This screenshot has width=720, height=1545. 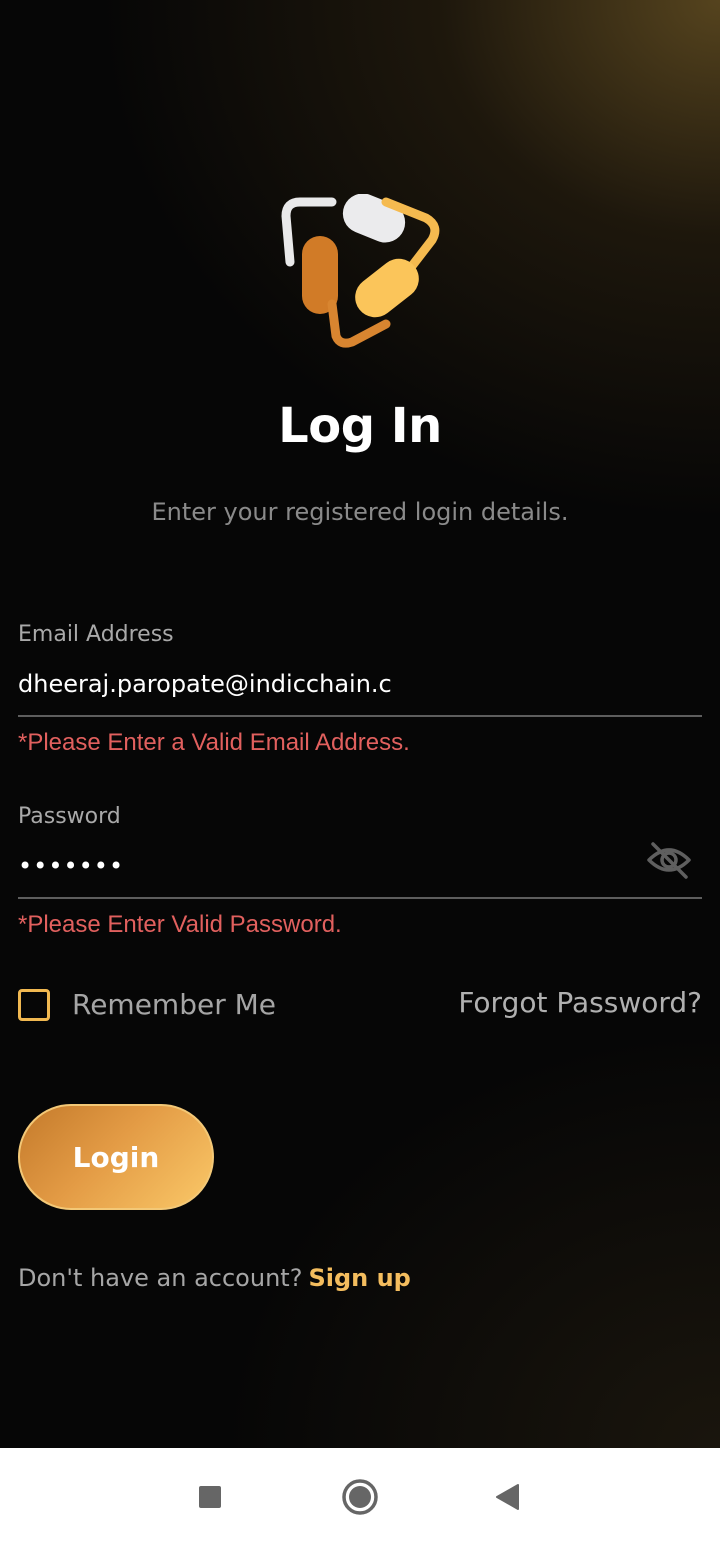 I want to click on page-subtitle: Enter your registered login details., so click(x=360, y=512).